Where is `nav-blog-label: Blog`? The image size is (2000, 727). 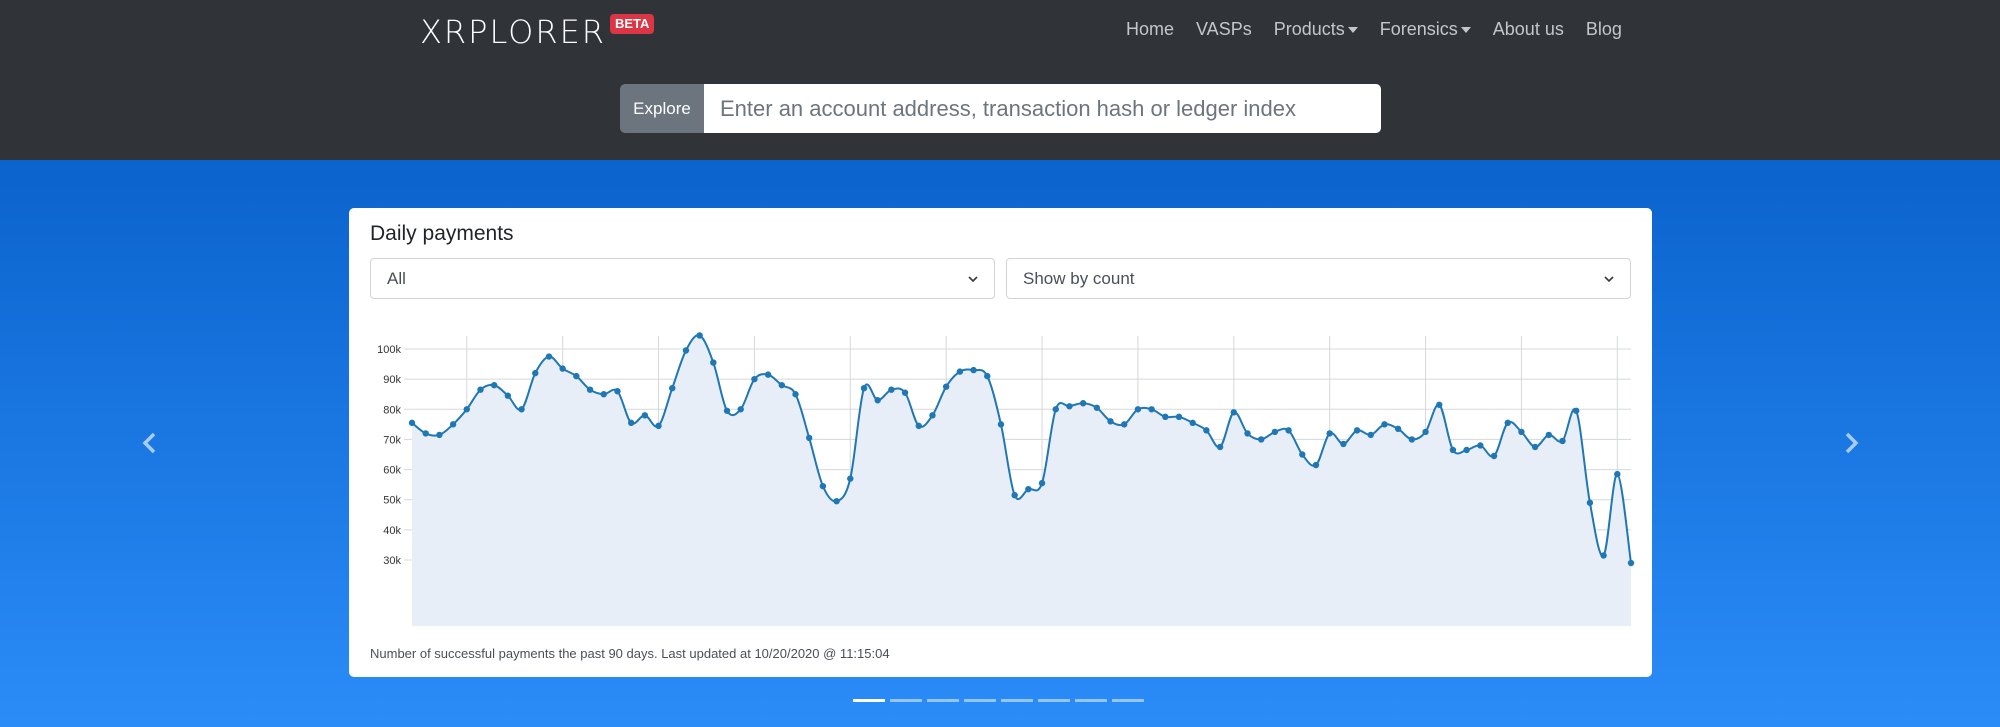 nav-blog-label: Blog is located at coordinates (1603, 29).